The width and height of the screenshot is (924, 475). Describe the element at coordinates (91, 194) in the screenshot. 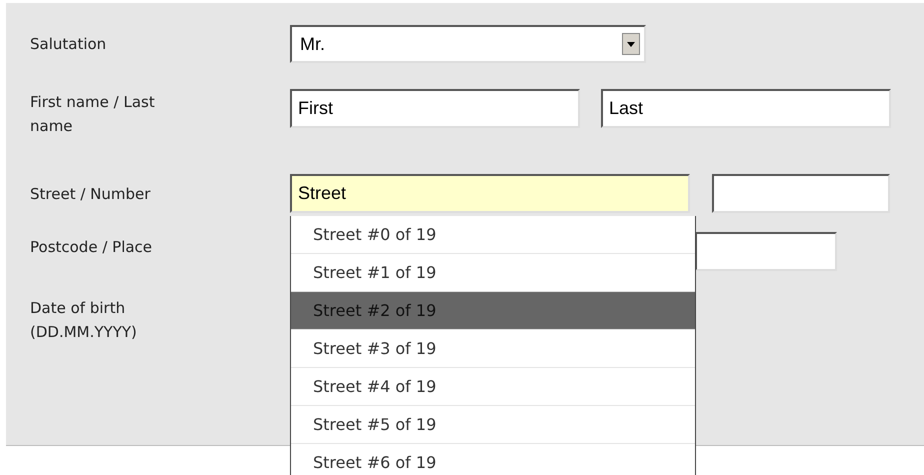

I see `field-label: Street / Number` at that location.